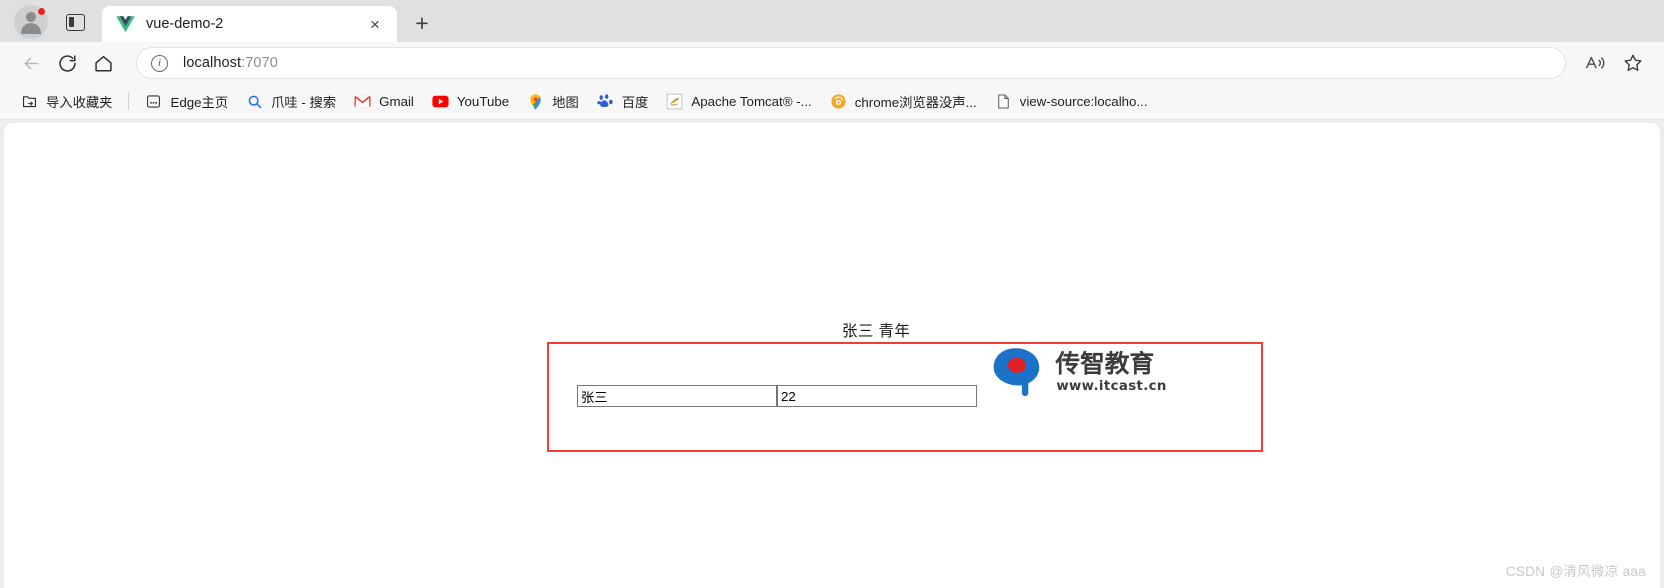 The width and height of the screenshot is (1664, 588). What do you see at coordinates (362, 101) in the screenshot?
I see `gmail-icon` at bounding box center [362, 101].